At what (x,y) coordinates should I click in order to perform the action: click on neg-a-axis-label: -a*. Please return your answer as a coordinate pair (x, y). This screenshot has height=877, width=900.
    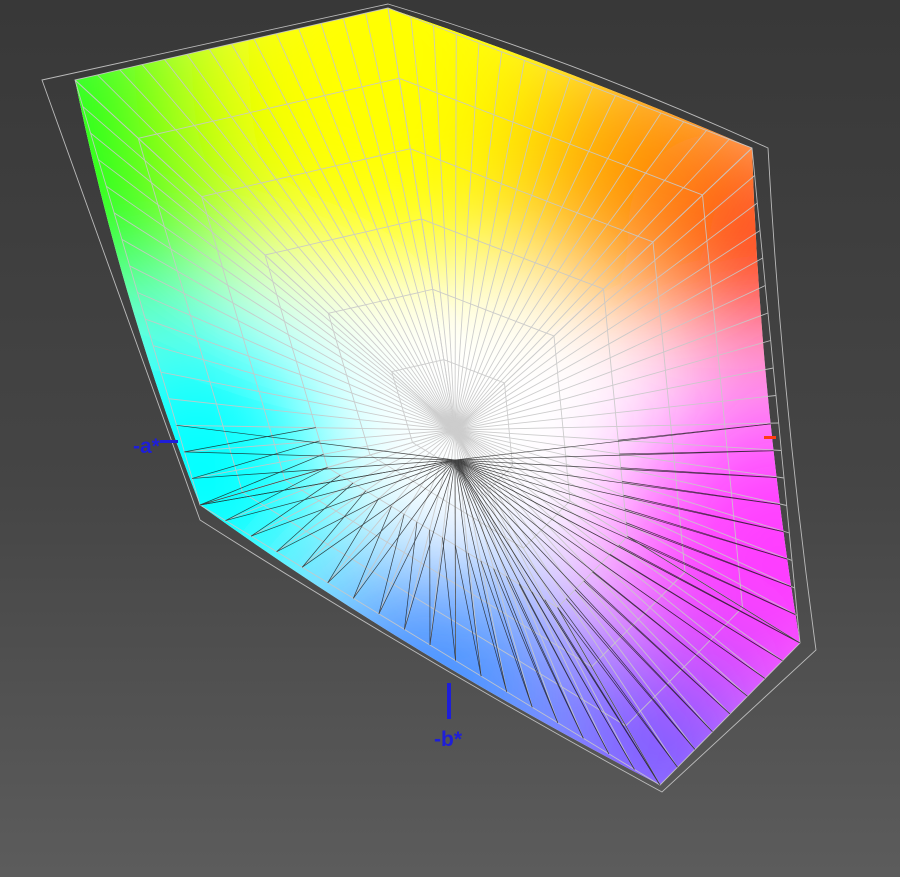
    Looking at the image, I should click on (147, 446).